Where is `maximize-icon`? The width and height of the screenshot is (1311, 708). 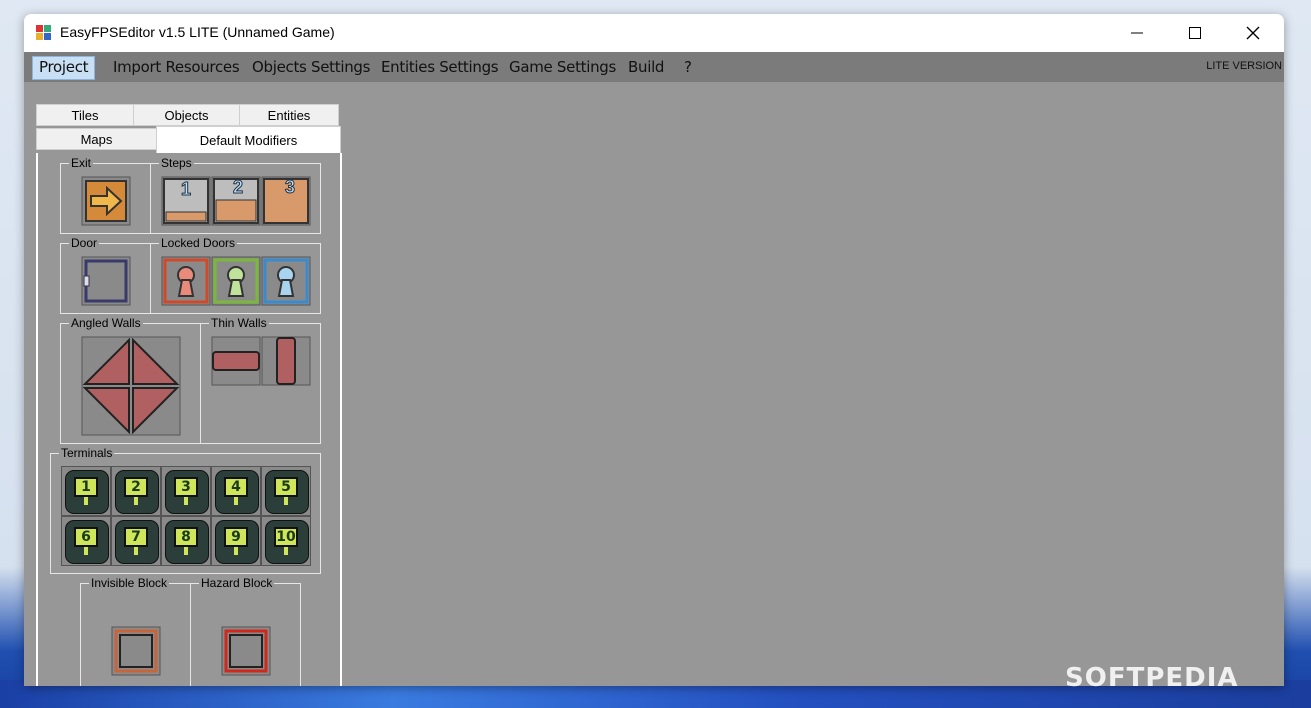 maximize-icon is located at coordinates (1195, 33).